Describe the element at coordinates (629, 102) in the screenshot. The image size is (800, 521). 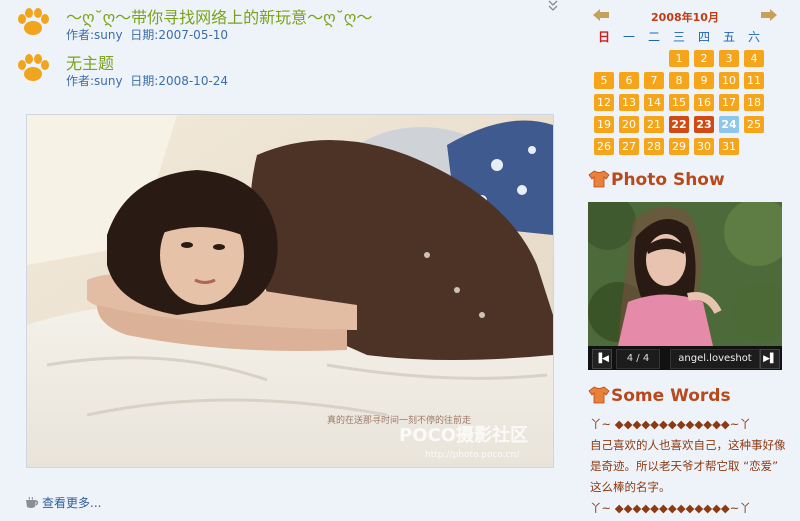
I see `calendar-day: 13` at that location.